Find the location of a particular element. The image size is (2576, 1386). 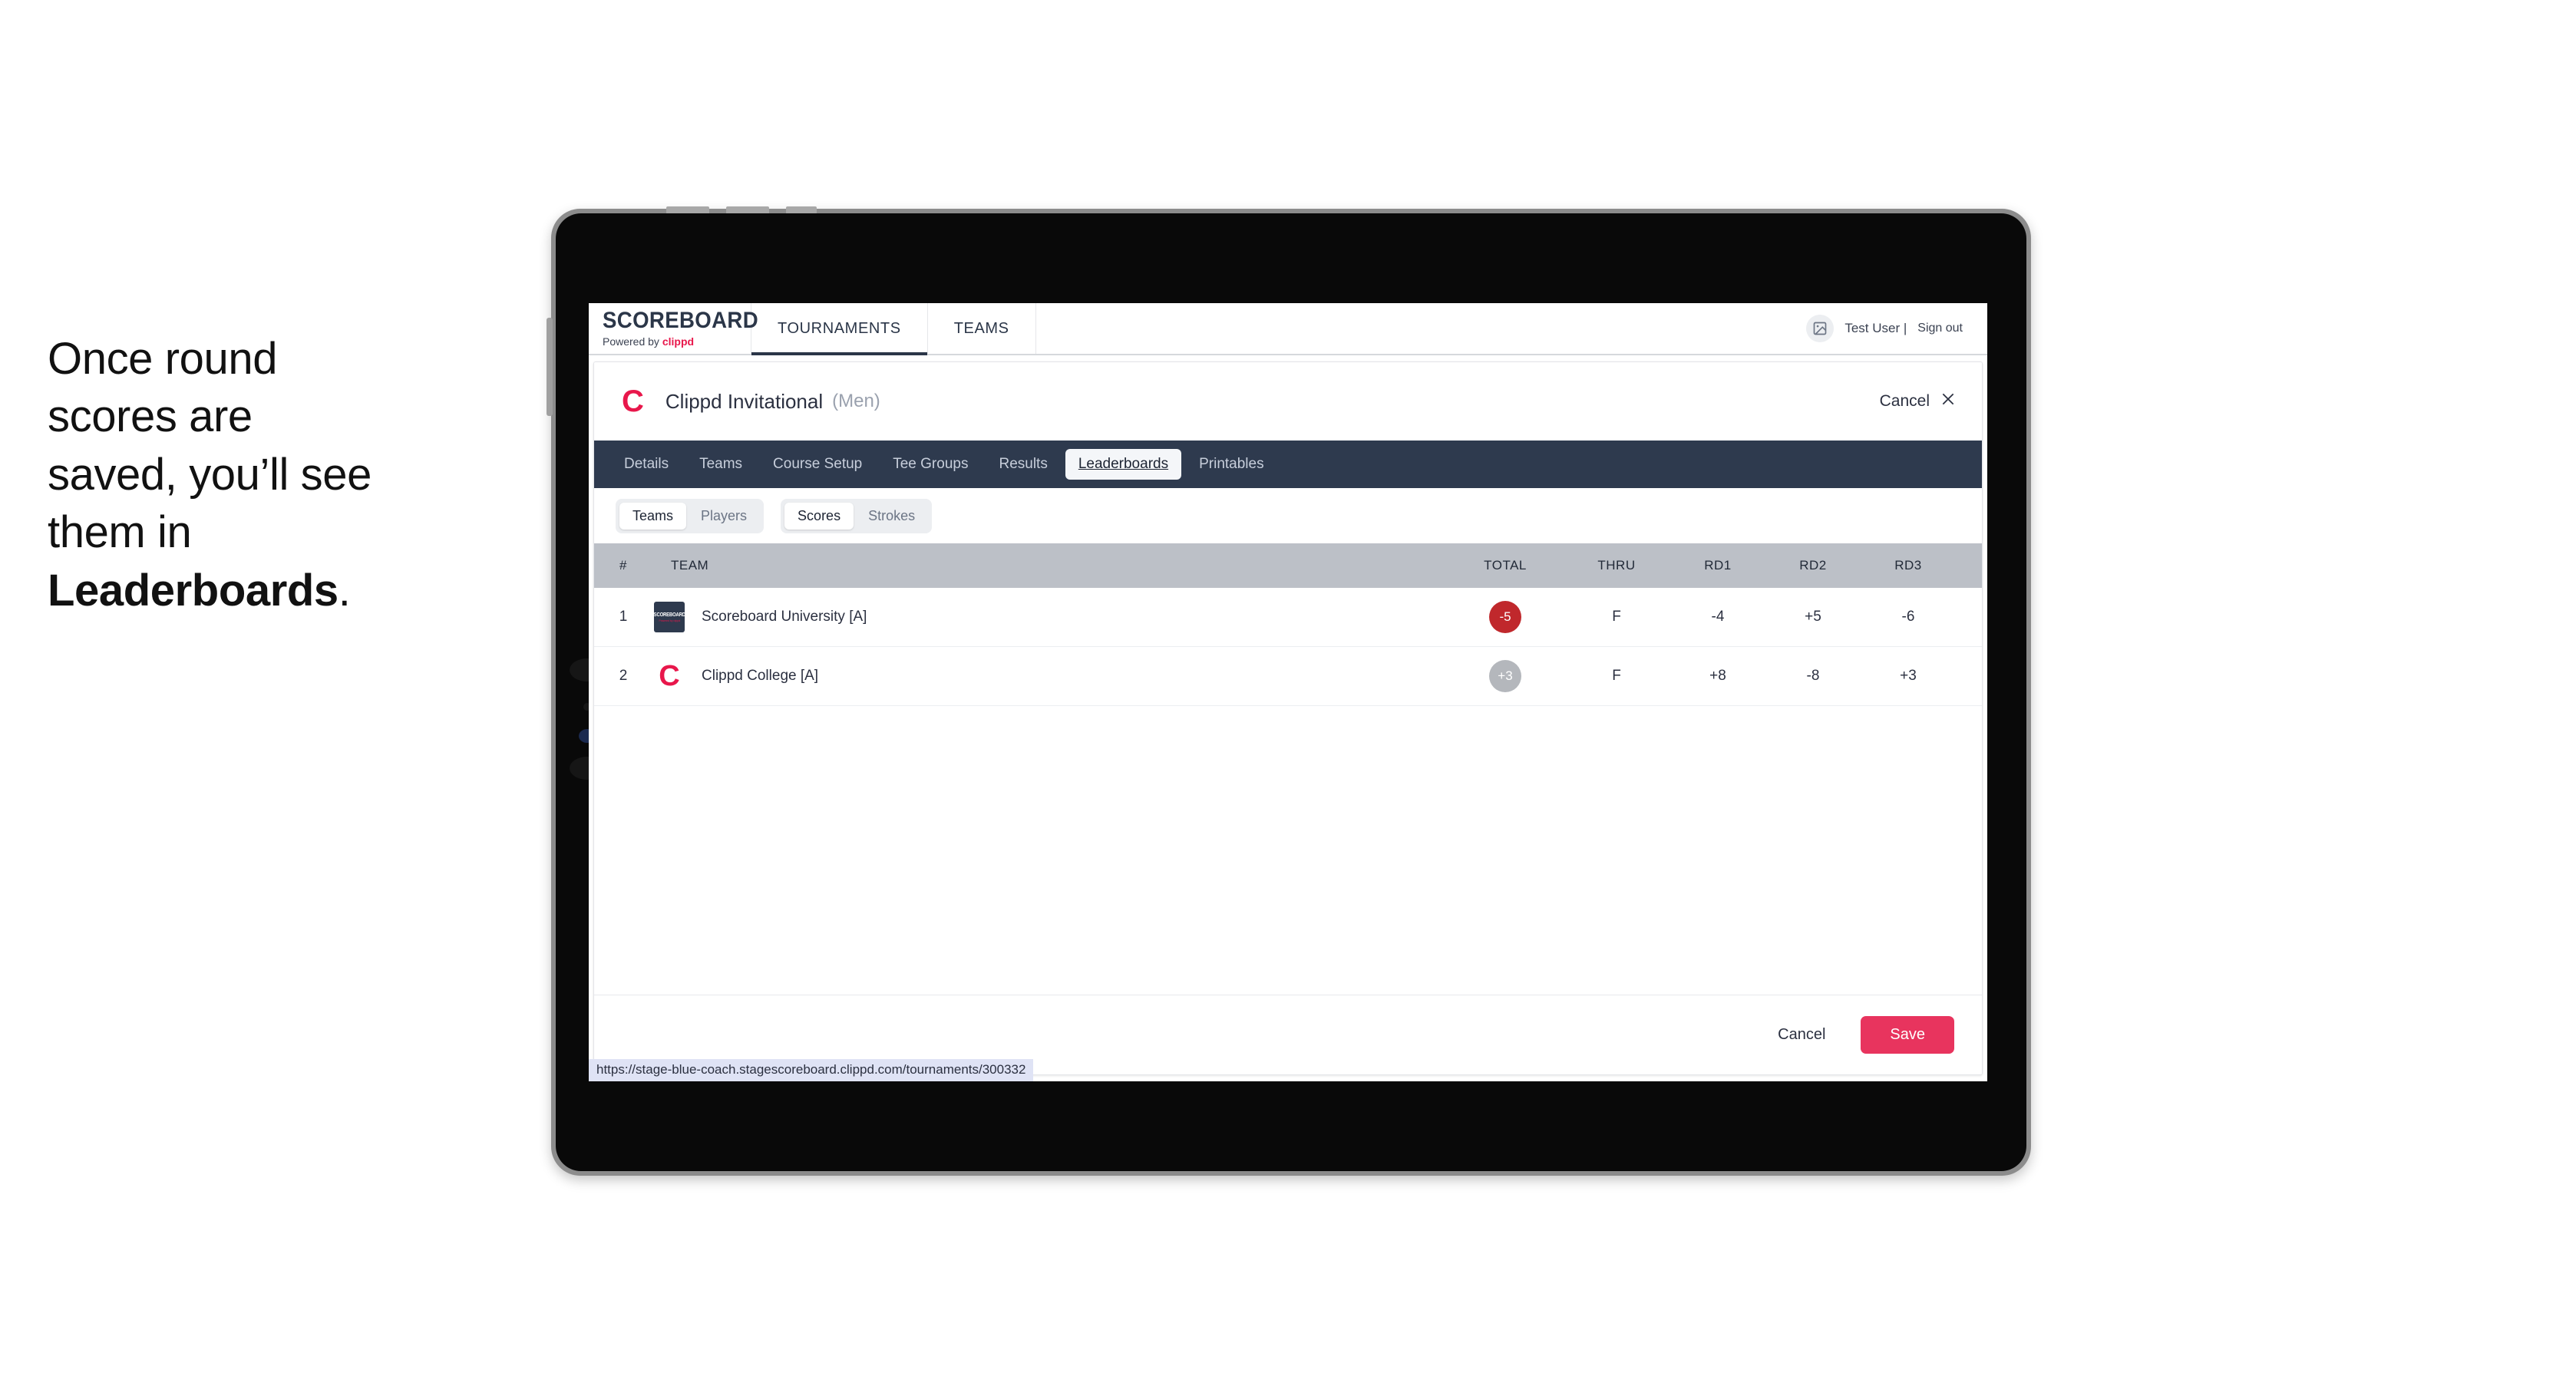

brand-subtitle: Powered by clippd is located at coordinates (677, 341).